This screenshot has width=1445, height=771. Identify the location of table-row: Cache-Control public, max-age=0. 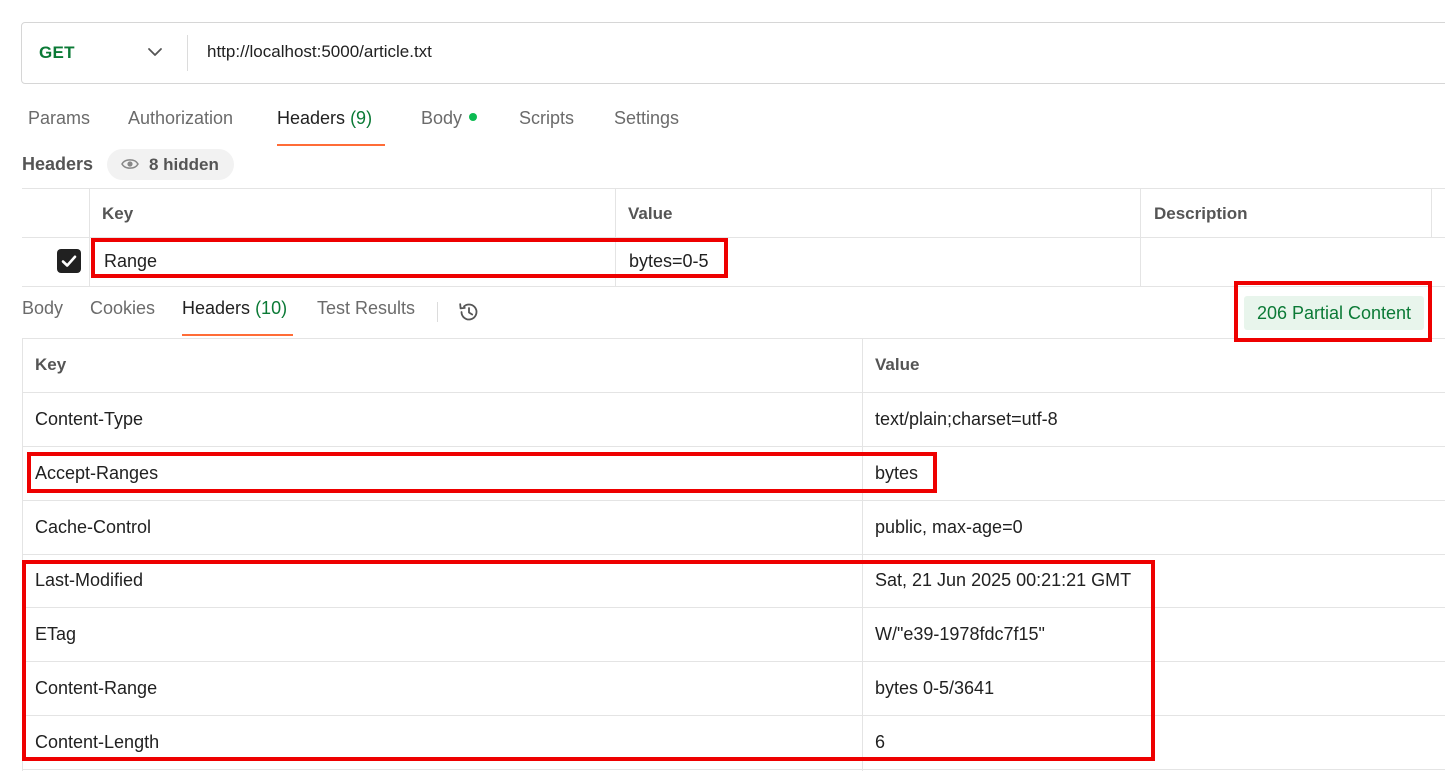
(733, 528).